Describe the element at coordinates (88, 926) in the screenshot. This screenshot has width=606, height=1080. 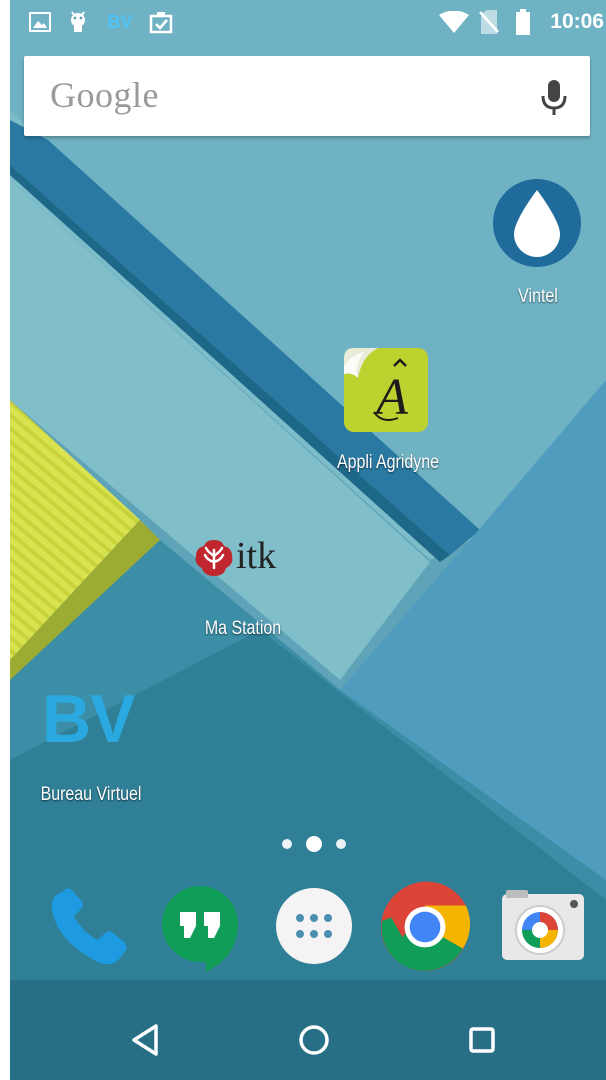
I see `phone-icon` at that location.